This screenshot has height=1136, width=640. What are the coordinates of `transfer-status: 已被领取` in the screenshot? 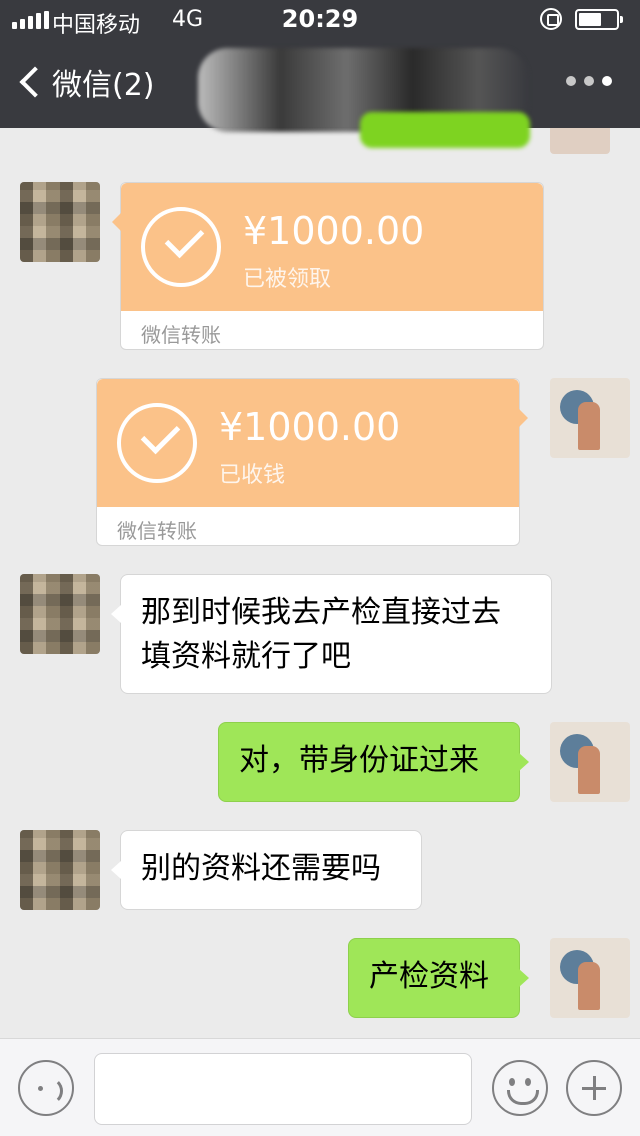 It's located at (287, 279).